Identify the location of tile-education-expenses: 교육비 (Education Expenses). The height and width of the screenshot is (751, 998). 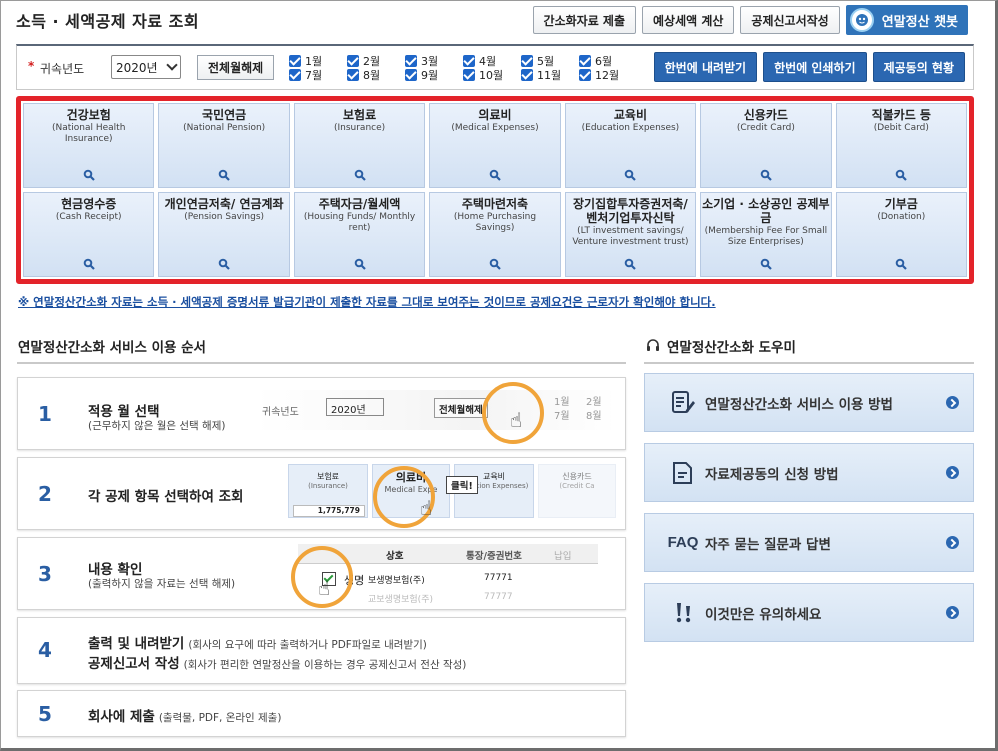
(630, 145).